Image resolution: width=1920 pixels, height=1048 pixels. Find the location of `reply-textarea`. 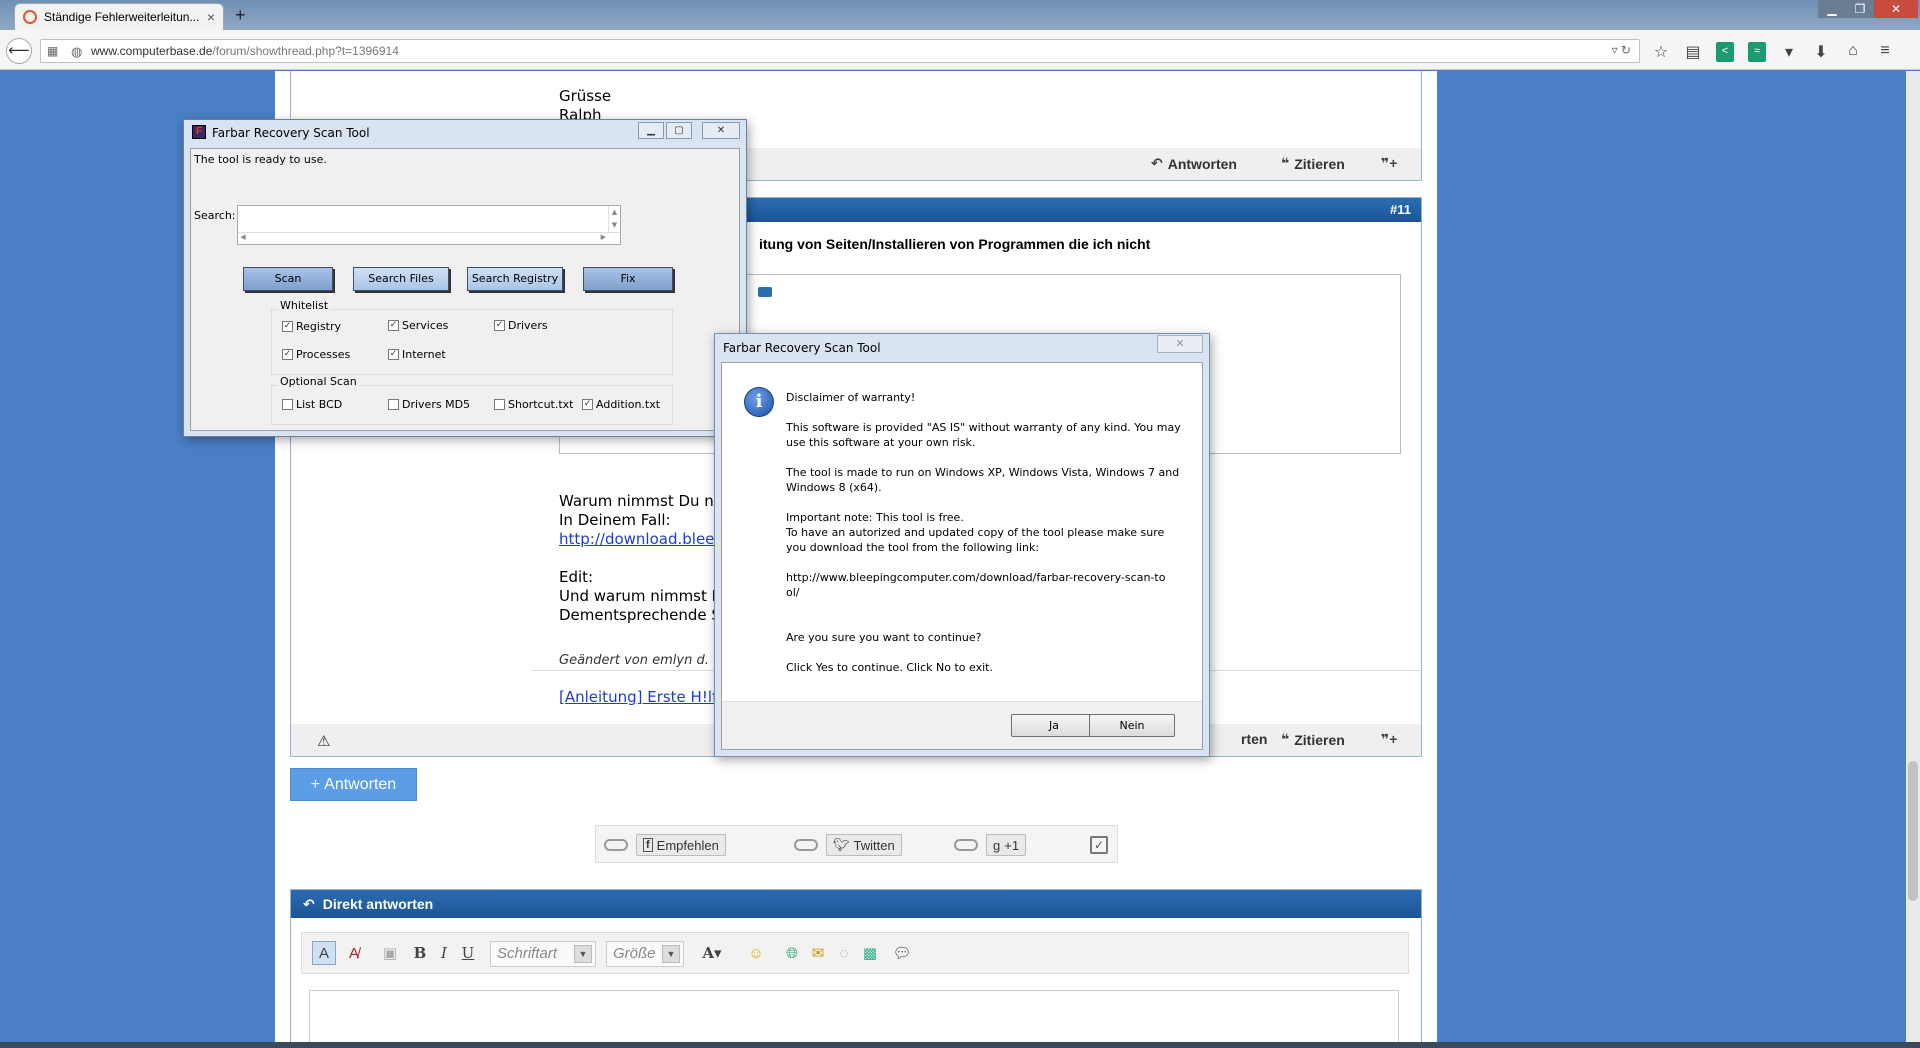

reply-textarea is located at coordinates (854, 1019).